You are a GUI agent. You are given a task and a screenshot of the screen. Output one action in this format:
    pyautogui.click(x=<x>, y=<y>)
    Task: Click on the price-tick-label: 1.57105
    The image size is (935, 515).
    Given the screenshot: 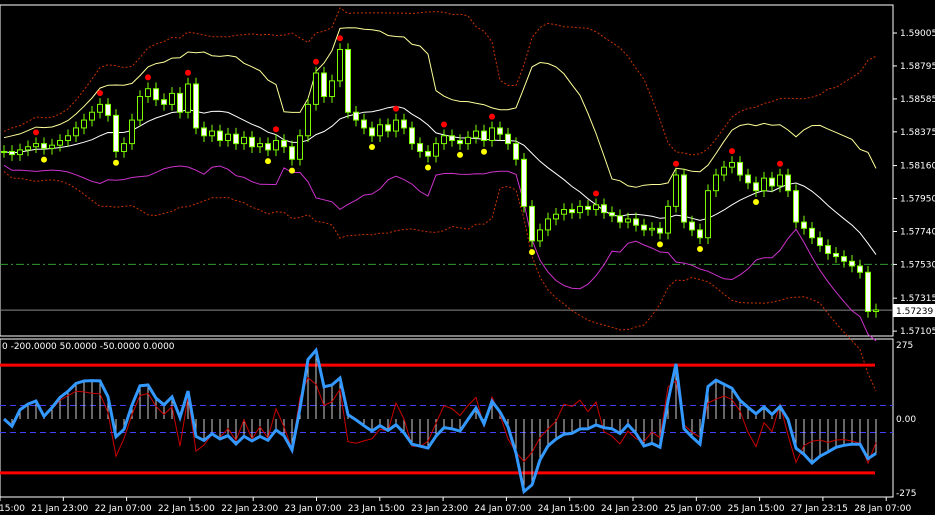 What is the action you would take?
    pyautogui.click(x=917, y=332)
    